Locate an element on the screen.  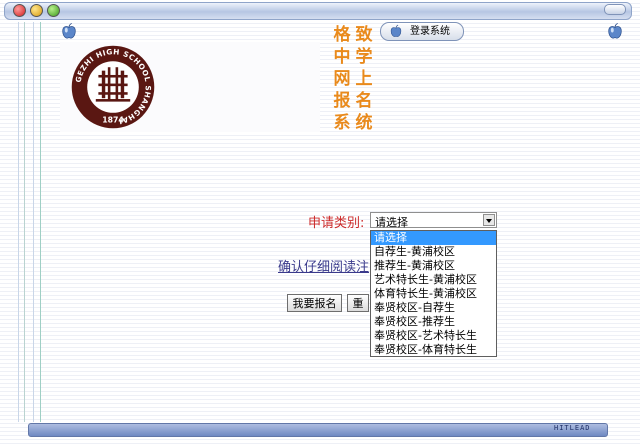
title-char: 统 is located at coordinates (364, 123).